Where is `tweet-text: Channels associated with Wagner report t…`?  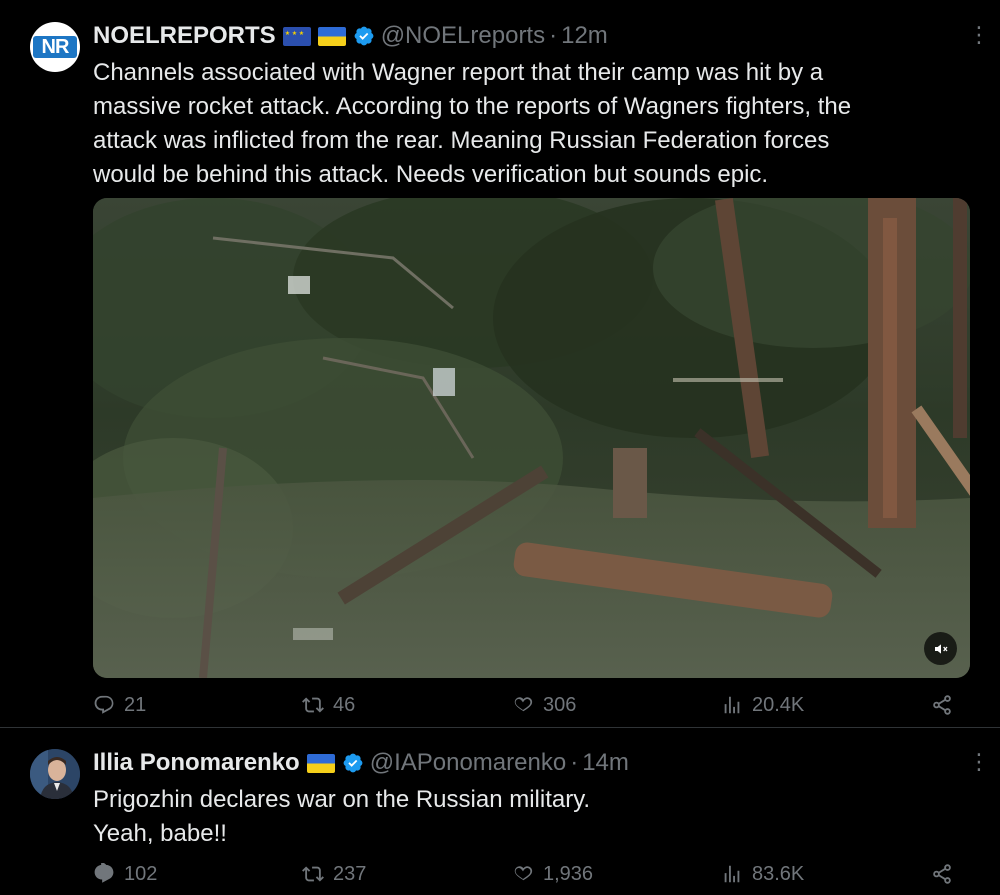
tweet-text: Channels associated with Wagner report t… is located at coordinates (533, 124).